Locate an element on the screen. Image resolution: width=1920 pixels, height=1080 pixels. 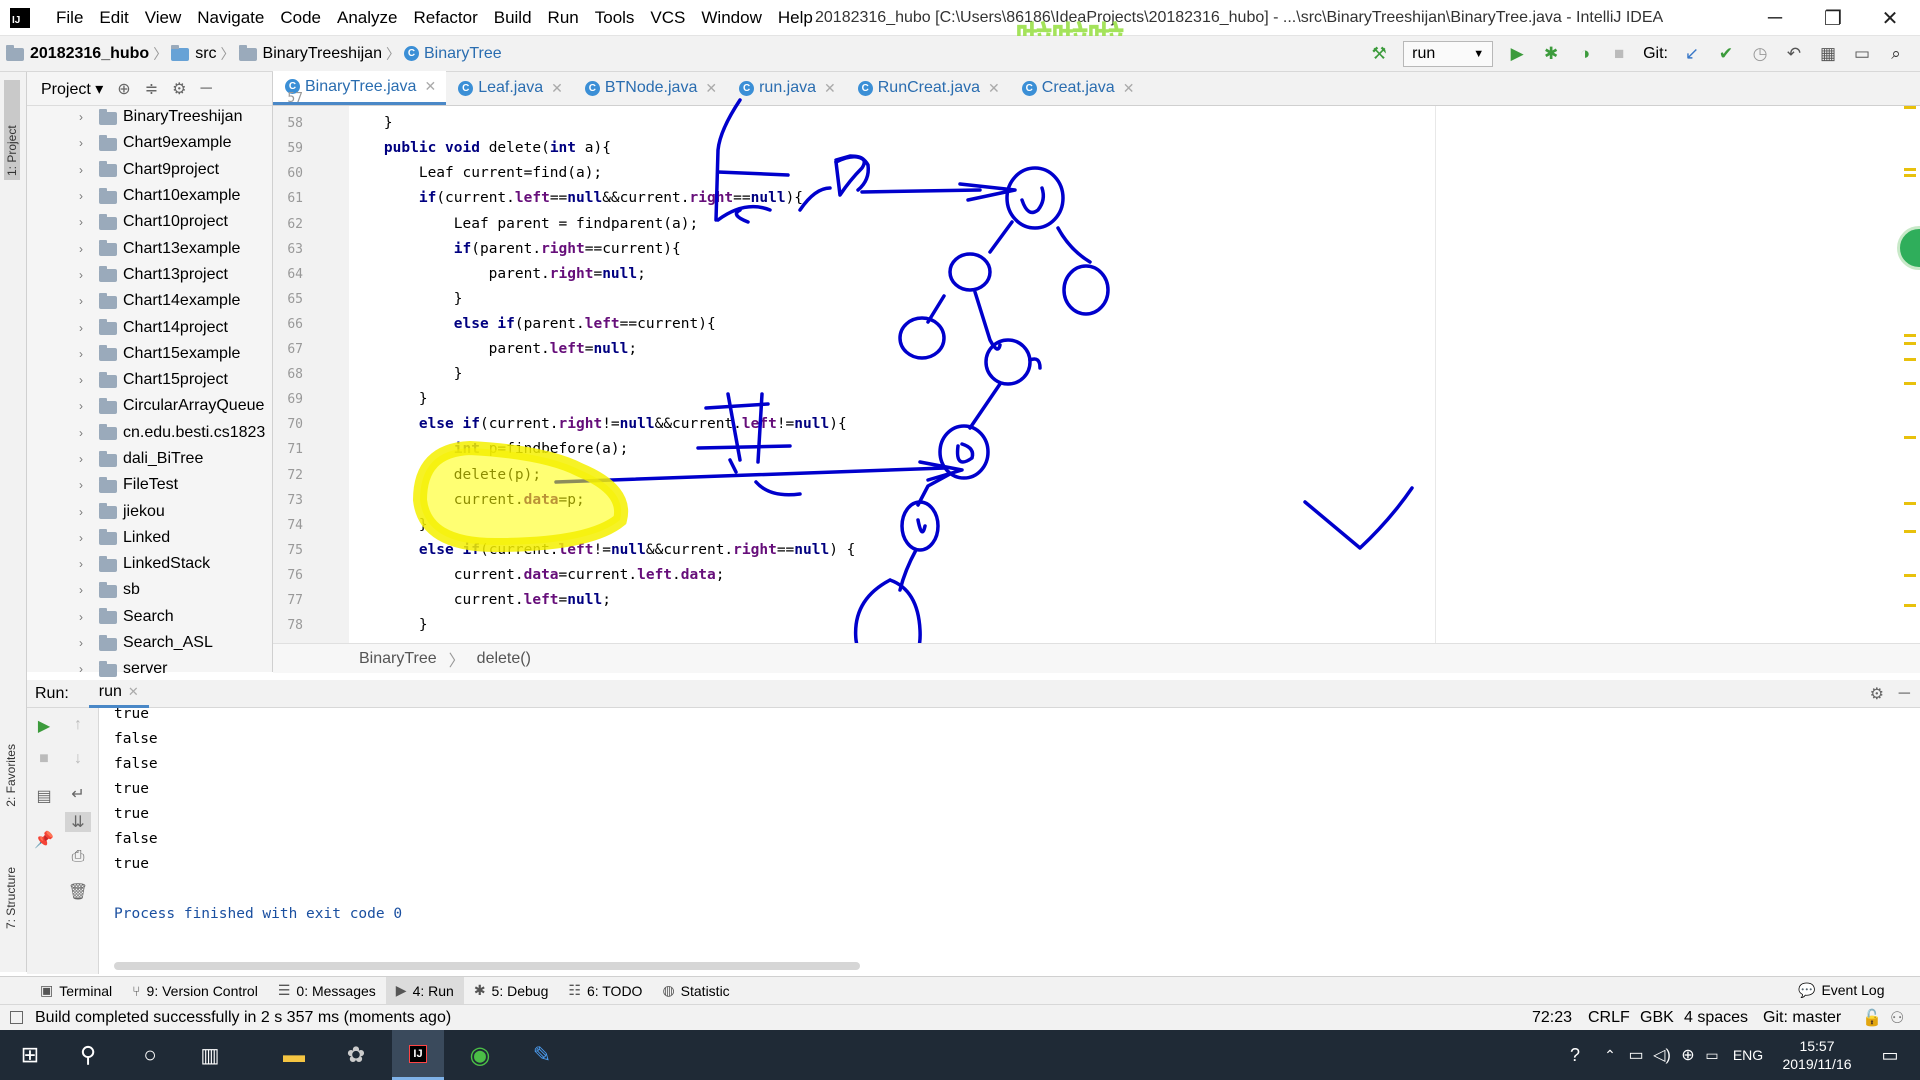
globe-icon: ⊕ is located at coordinates (1688, 1055).